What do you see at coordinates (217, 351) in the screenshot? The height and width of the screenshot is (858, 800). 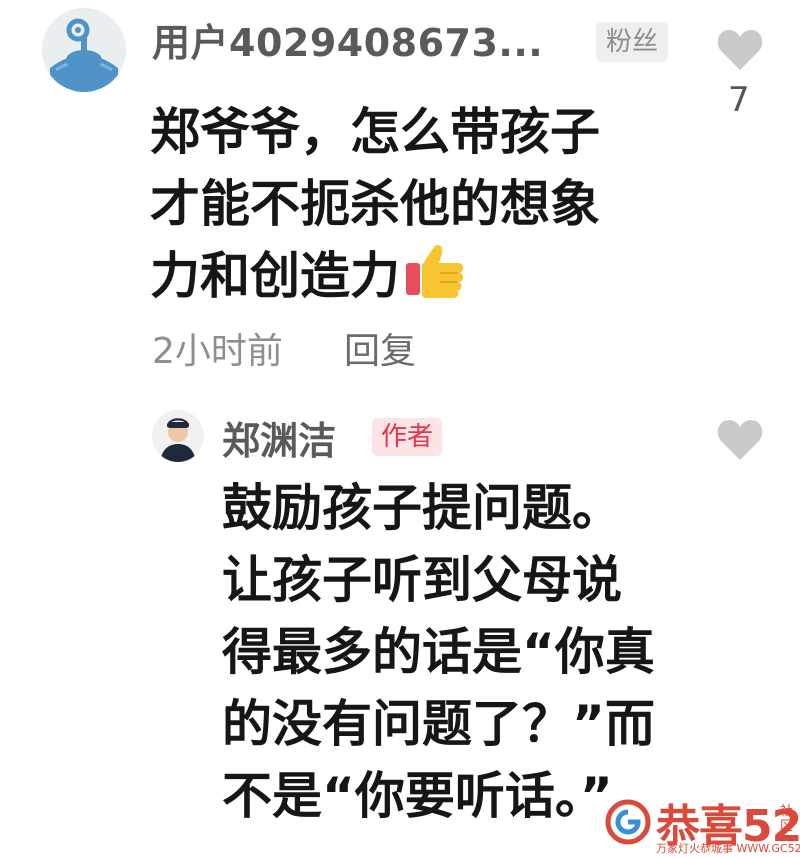 I see `timestamp: 2小时前` at bounding box center [217, 351].